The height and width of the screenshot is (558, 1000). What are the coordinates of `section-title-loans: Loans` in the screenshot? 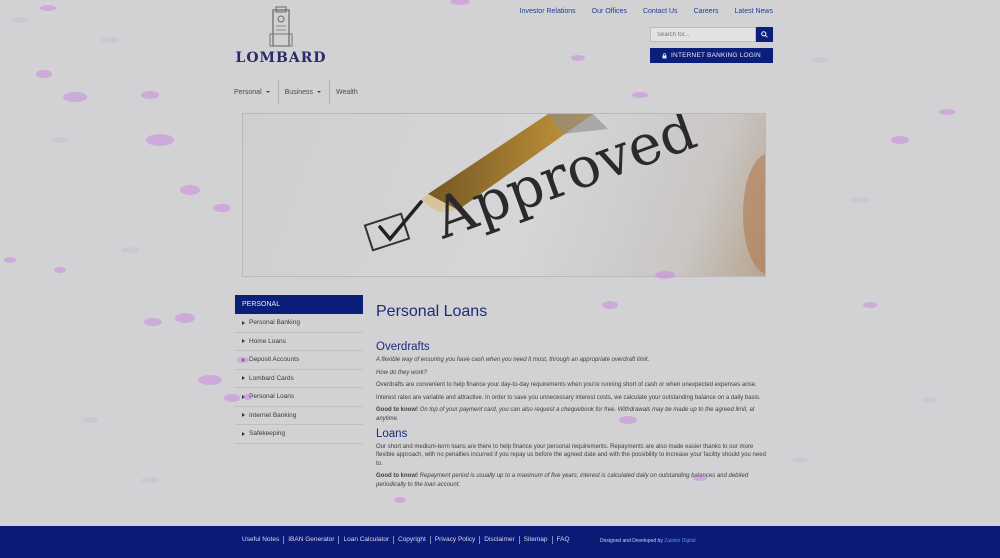 It's located at (392, 433).